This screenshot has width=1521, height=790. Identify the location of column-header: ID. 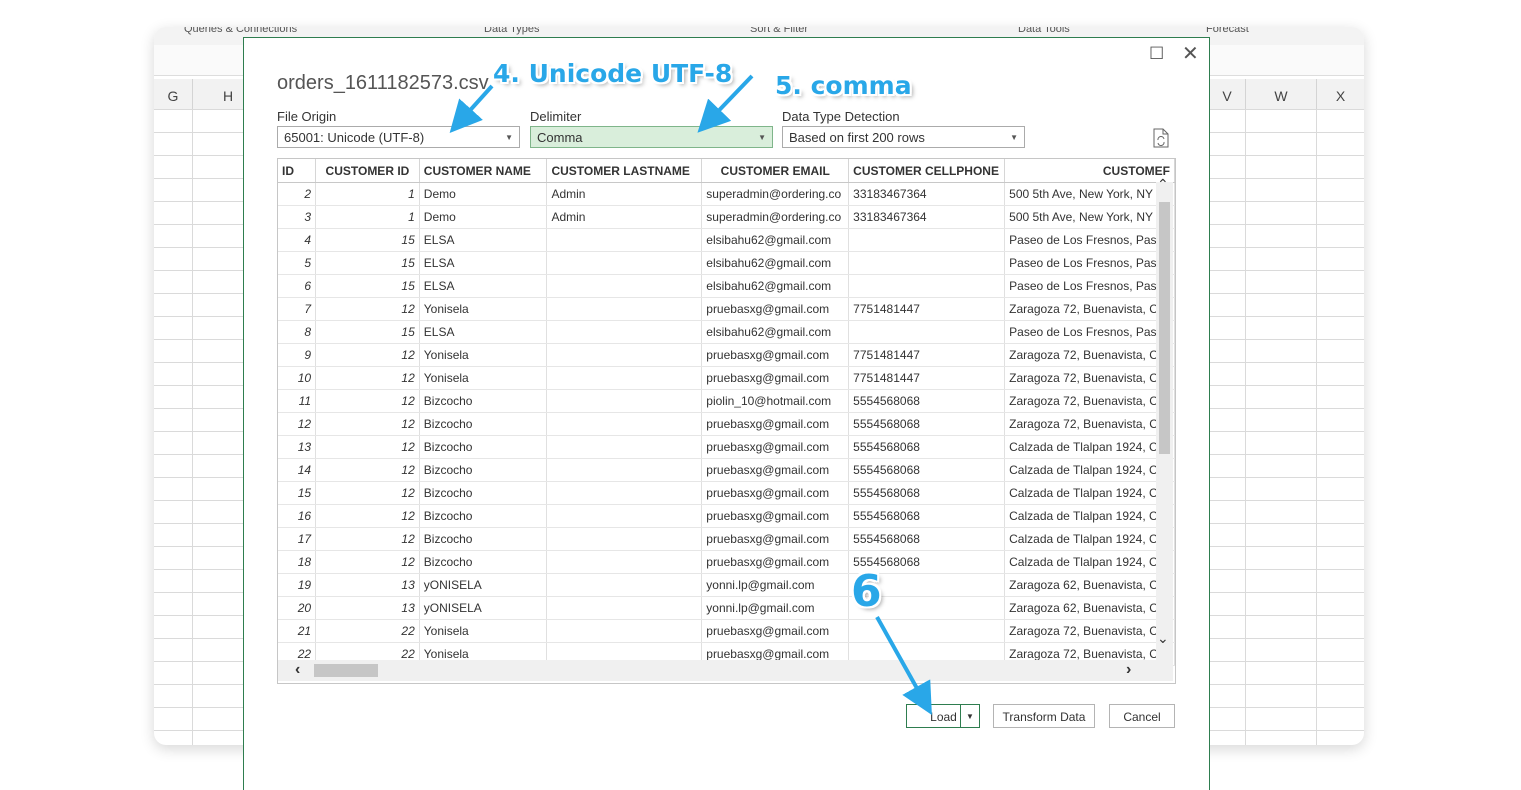
(297, 171).